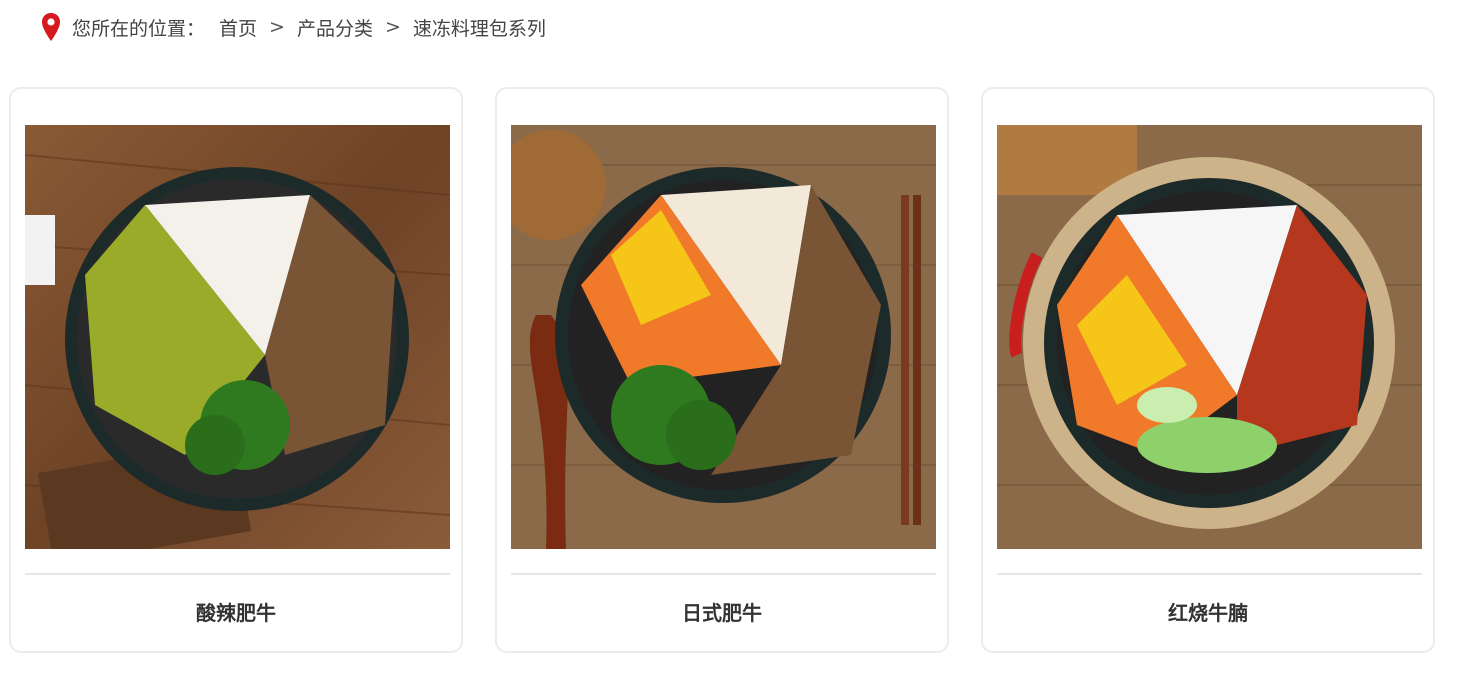 This screenshot has height=686, width=1473. Describe the element at coordinates (335, 27) in the screenshot. I see `breadcrumb-category-link: 产品分类` at that location.